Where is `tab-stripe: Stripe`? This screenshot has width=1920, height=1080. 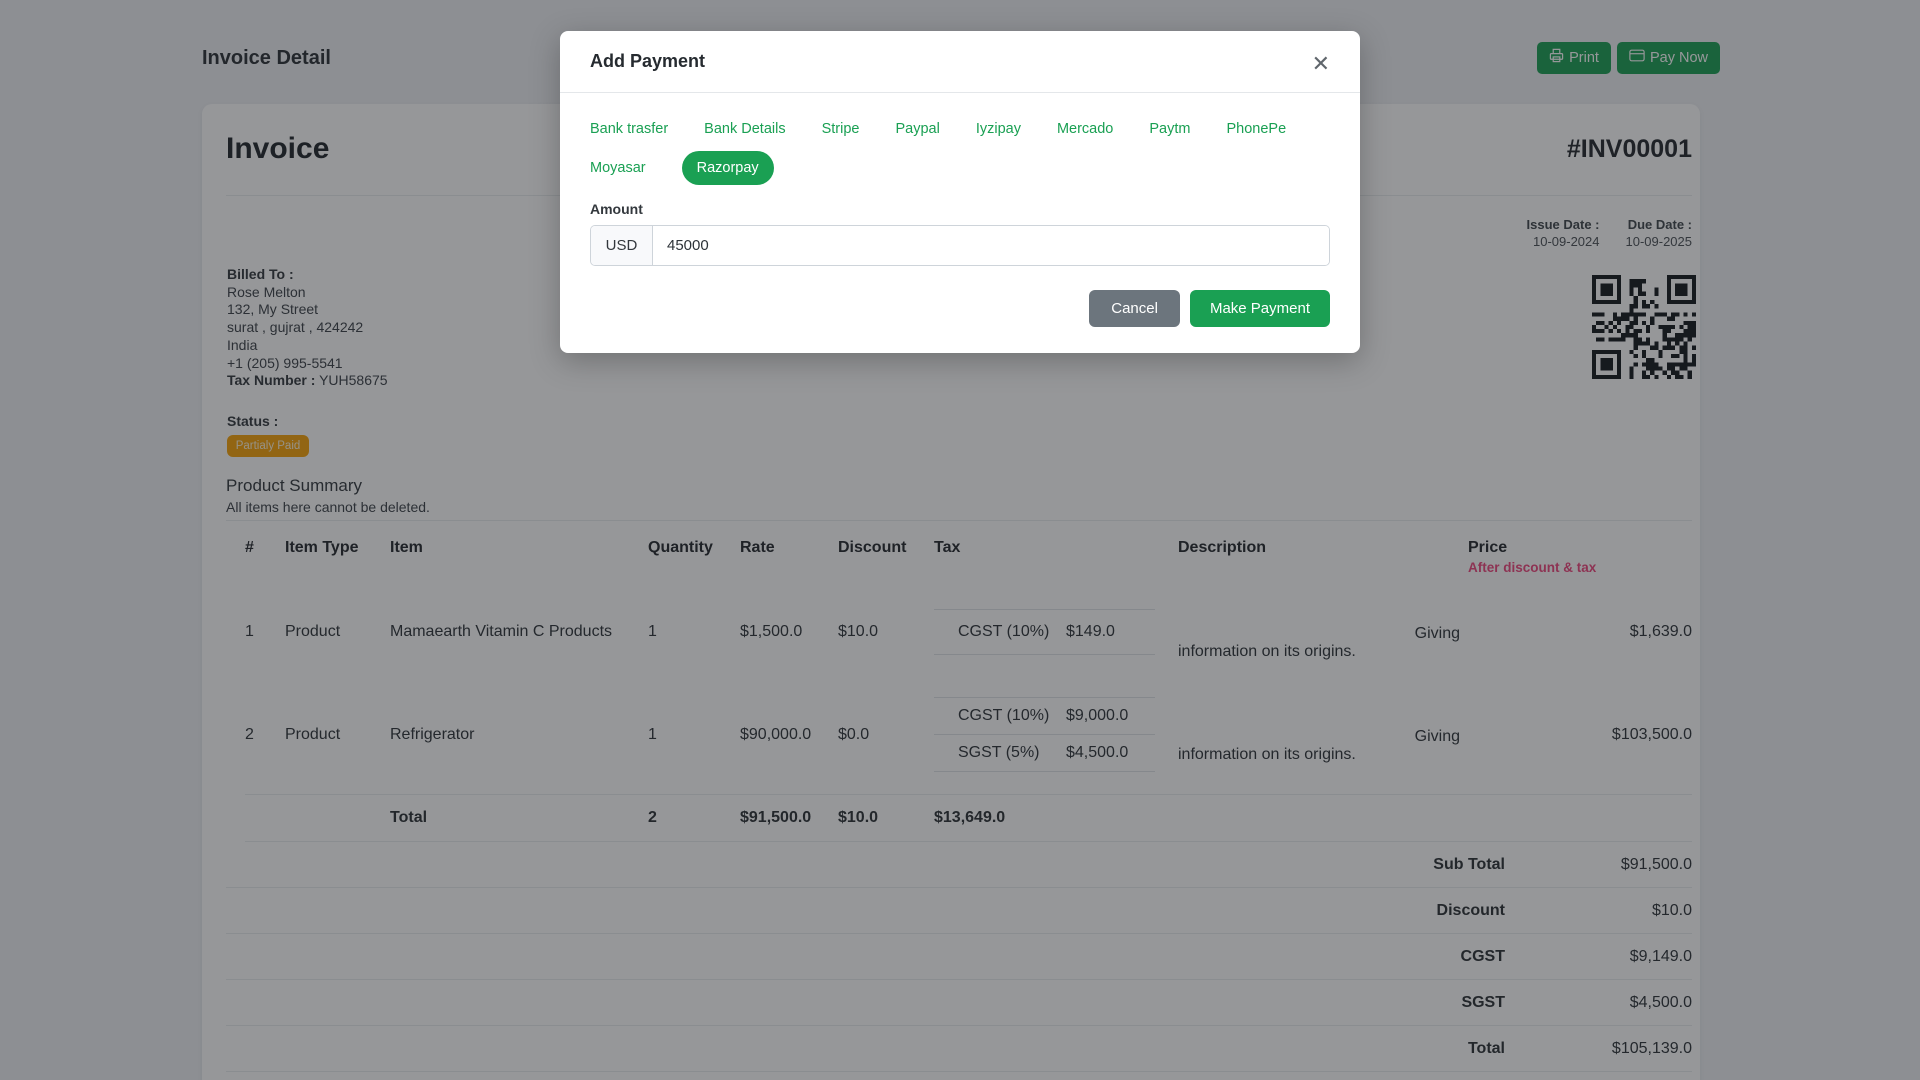
tab-stripe: Stripe is located at coordinates (841, 129).